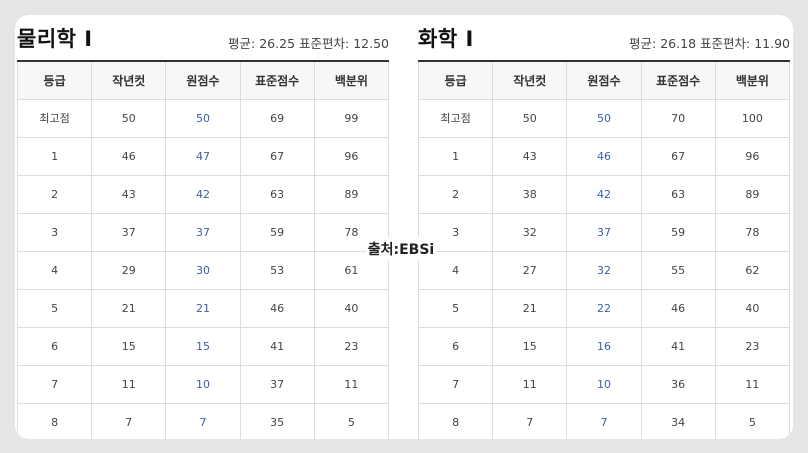 Image resolution: width=808 pixels, height=453 pixels. Describe the element at coordinates (277, 420) in the screenshot. I see `table-cell: 35` at that location.